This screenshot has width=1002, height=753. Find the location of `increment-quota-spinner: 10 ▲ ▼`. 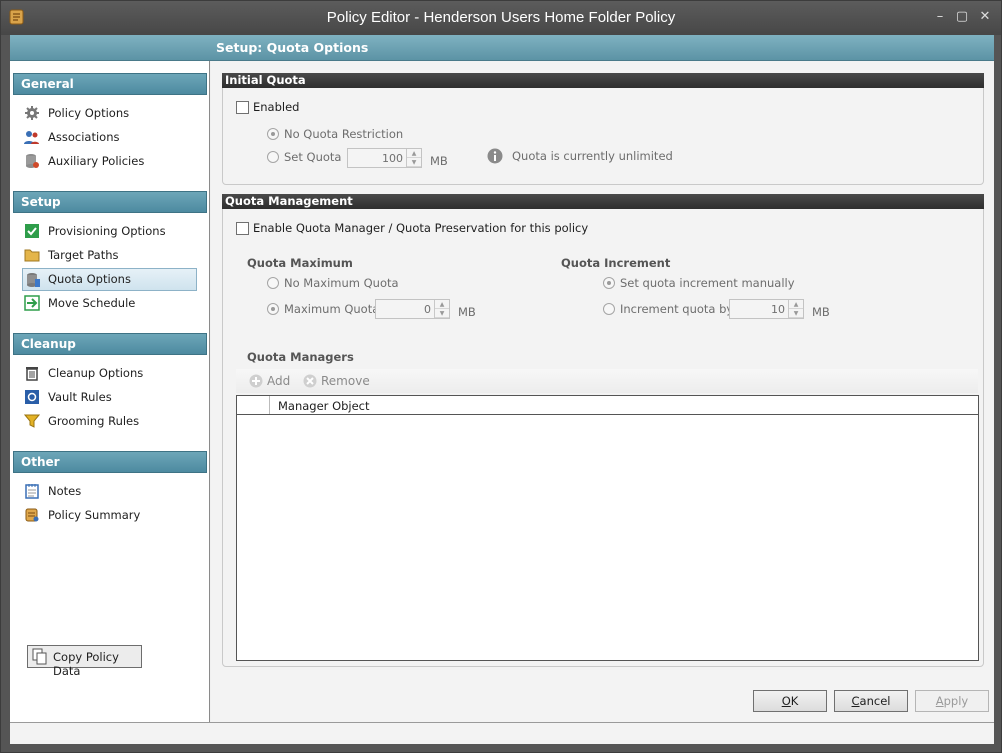

increment-quota-spinner: 10 ▲ ▼ is located at coordinates (766, 309).